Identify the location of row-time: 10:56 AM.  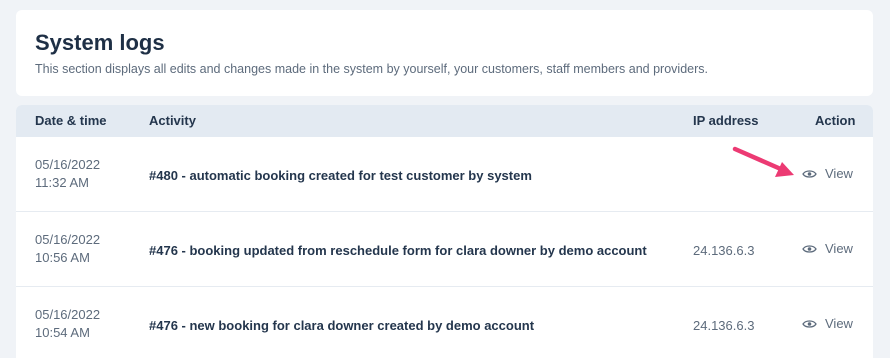
(62, 257).